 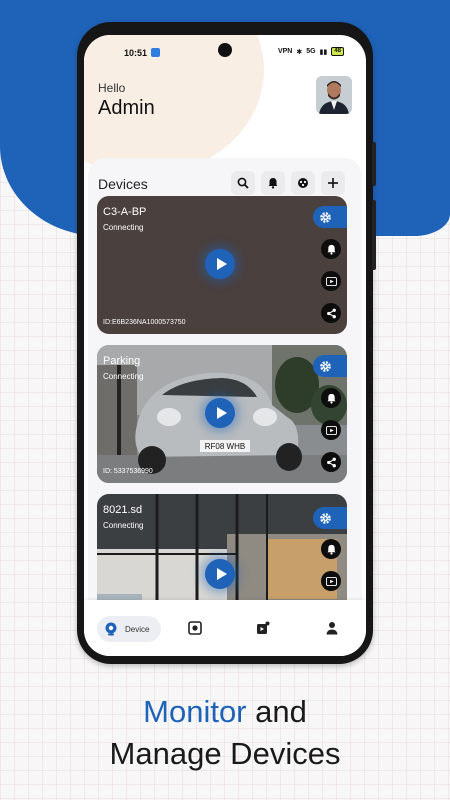 I want to click on nav-item-profile, so click(x=332, y=628).